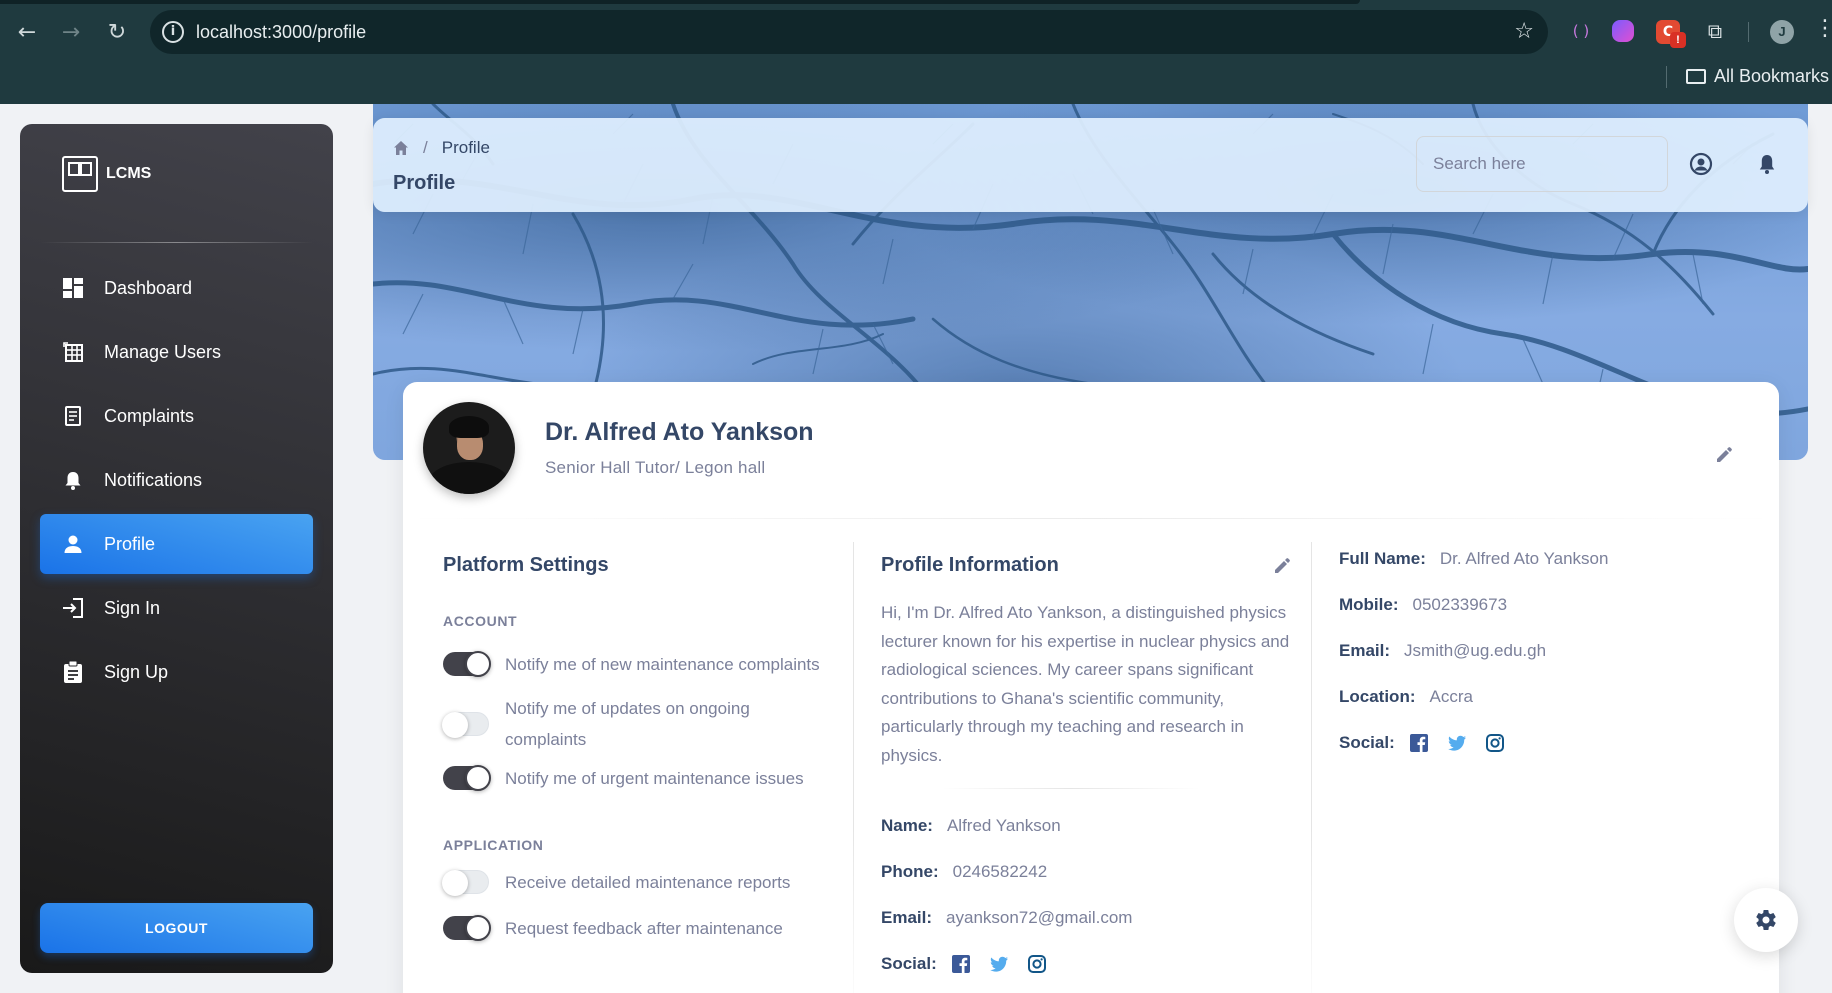 This screenshot has height=993, width=1832. Describe the element at coordinates (1367, 742) in the screenshot. I see `contact-key: Social:` at that location.